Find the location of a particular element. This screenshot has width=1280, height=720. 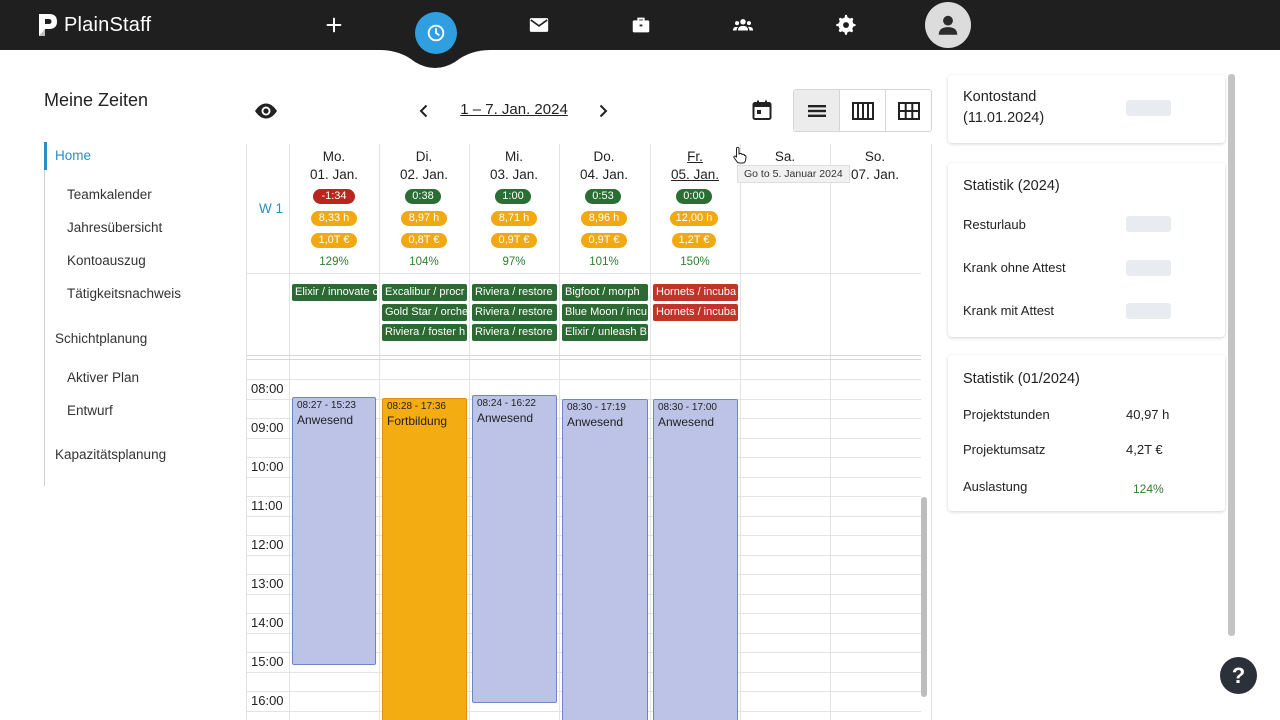

day-name: Mo. is located at coordinates (334, 156).